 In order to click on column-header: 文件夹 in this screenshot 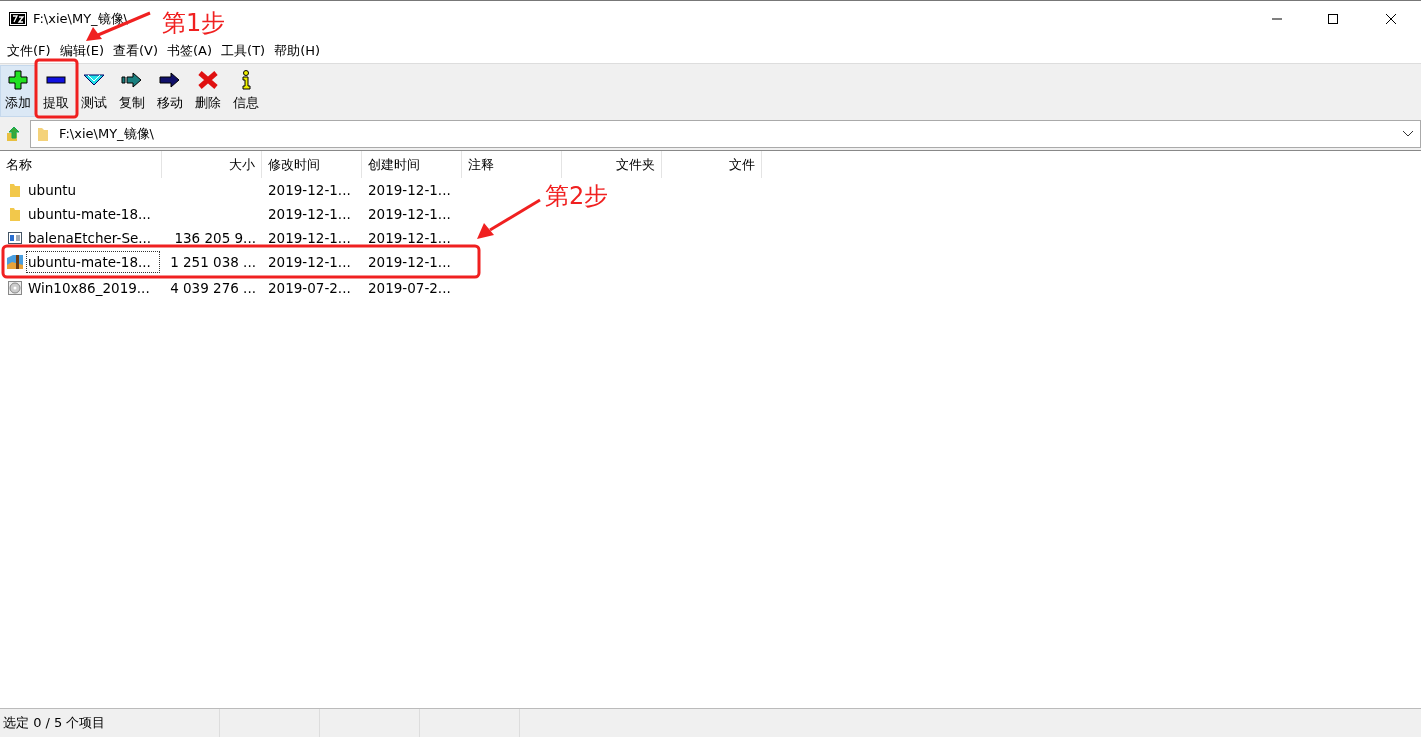, I will do `click(612, 164)`.